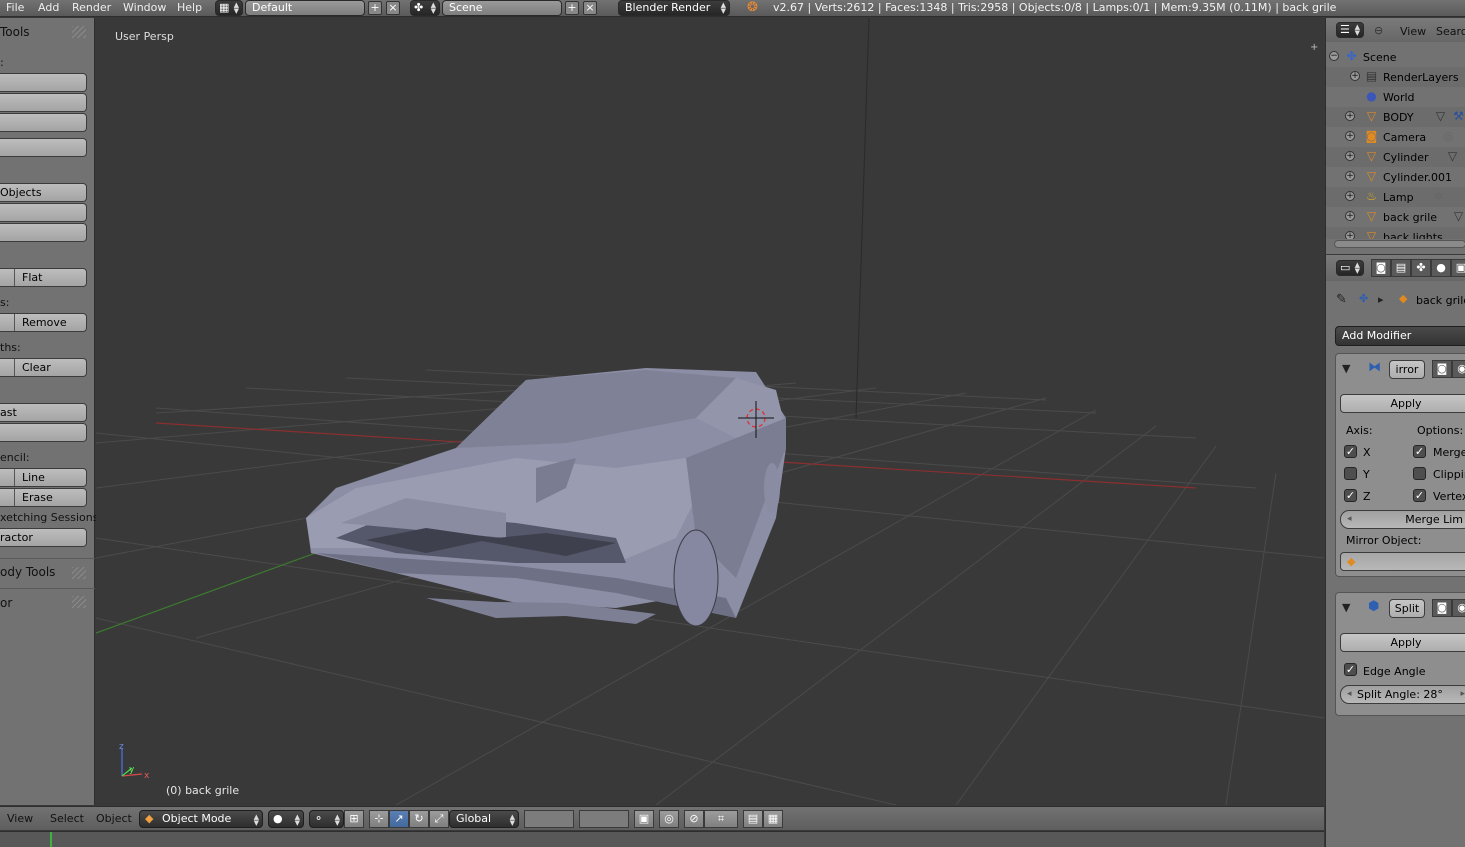 This screenshot has width=1465, height=847. What do you see at coordinates (15, 7) in the screenshot?
I see `menu-file: File` at bounding box center [15, 7].